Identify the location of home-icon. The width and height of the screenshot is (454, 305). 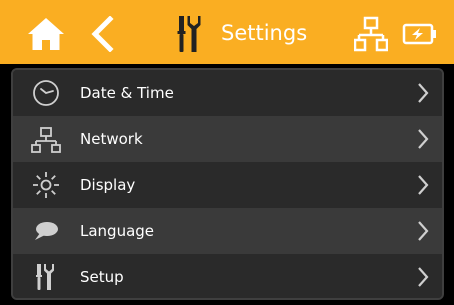
(46, 34).